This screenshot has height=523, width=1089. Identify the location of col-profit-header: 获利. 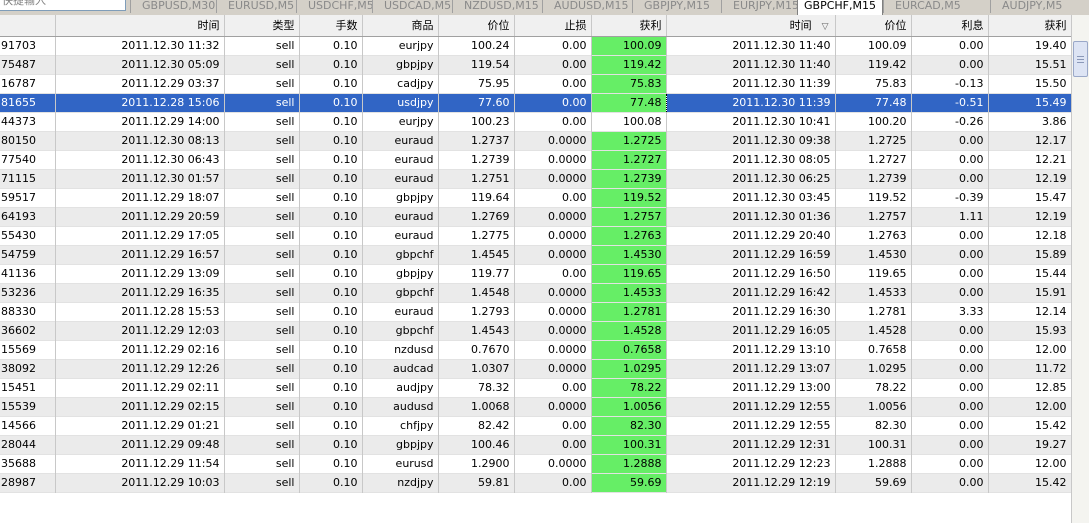
(1029, 26).